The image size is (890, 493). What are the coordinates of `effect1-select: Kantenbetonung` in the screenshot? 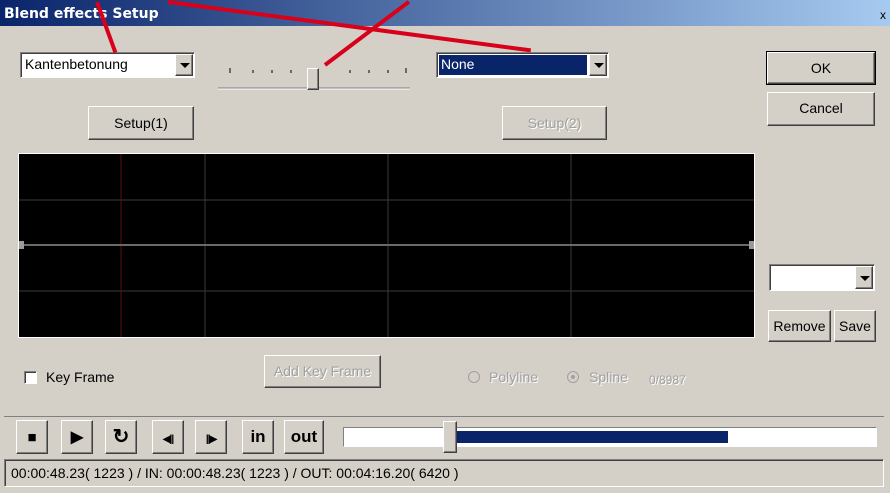 It's located at (107, 65).